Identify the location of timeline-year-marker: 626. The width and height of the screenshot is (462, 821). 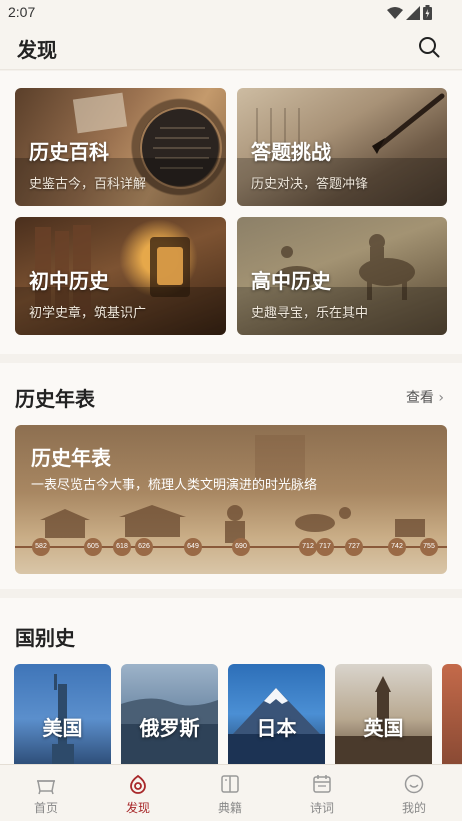
(144, 547).